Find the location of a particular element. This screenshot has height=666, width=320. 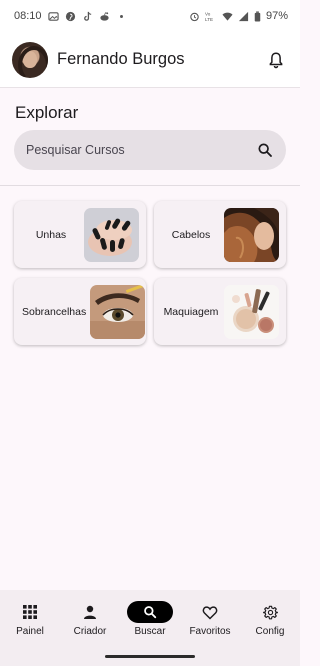

gesture-handle is located at coordinates (150, 656).